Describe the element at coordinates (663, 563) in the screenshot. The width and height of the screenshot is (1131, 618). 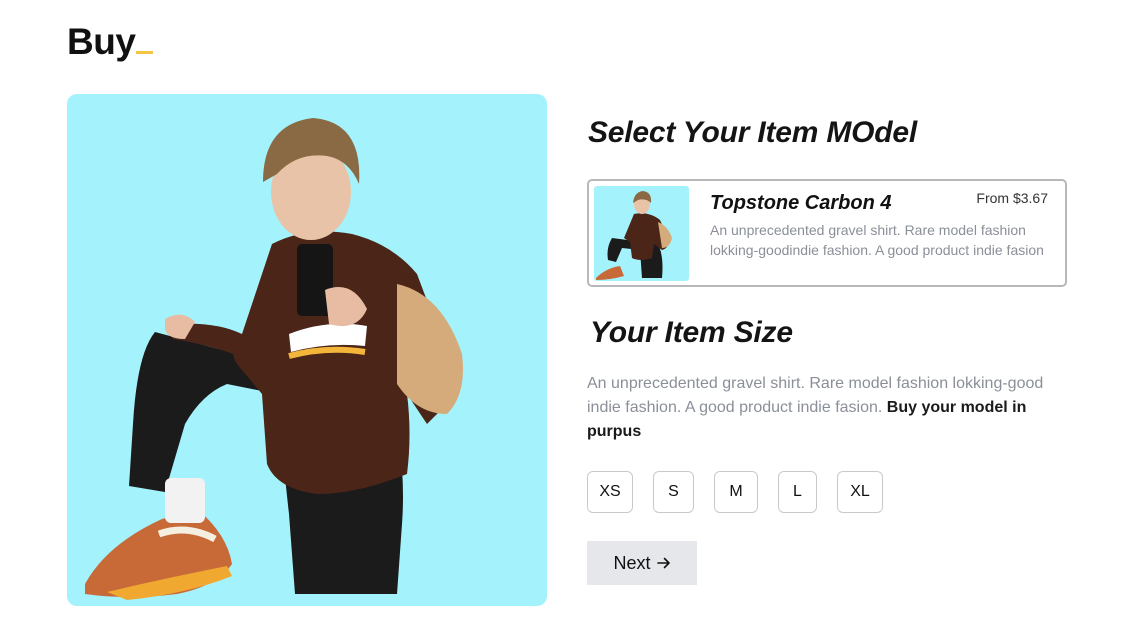
I see `arrow-right-icon` at that location.